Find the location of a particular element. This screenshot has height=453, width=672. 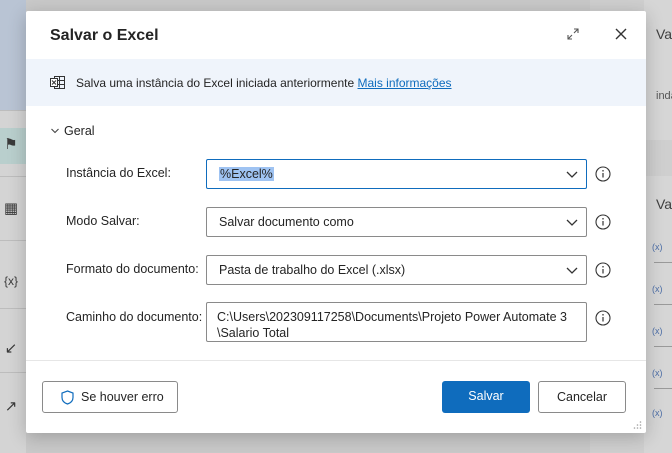

instance-selected-text: %Excel% is located at coordinates (246, 174).